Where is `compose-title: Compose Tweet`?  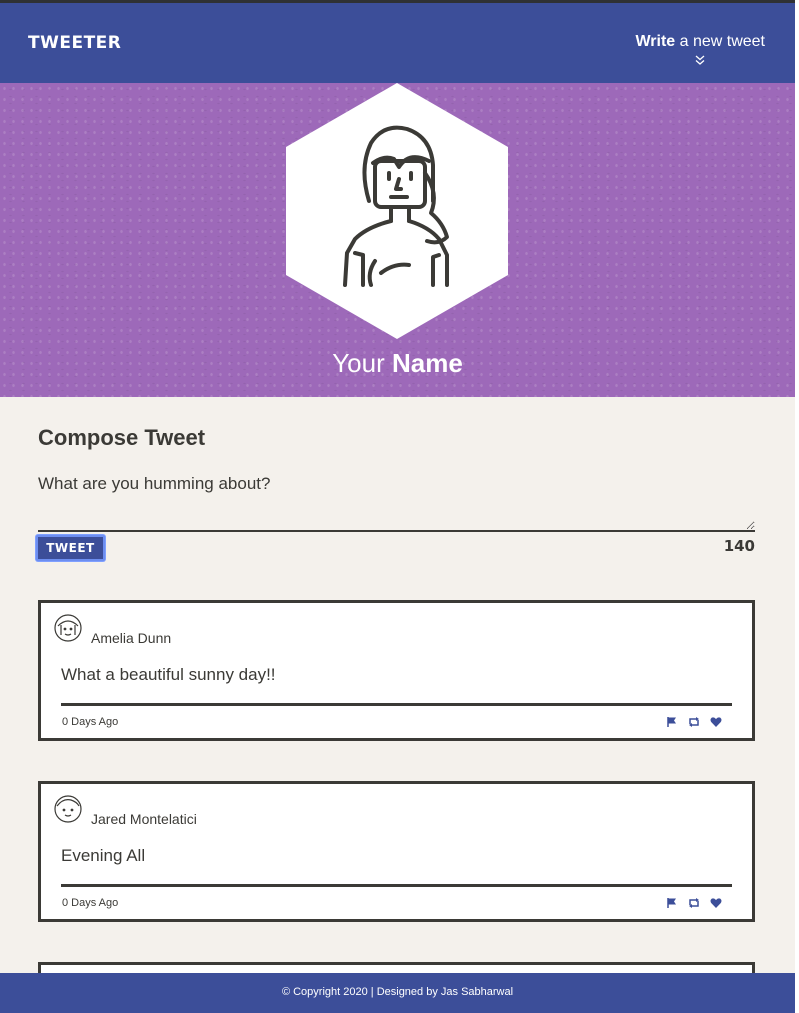
compose-title: Compose Tweet is located at coordinates (122, 437).